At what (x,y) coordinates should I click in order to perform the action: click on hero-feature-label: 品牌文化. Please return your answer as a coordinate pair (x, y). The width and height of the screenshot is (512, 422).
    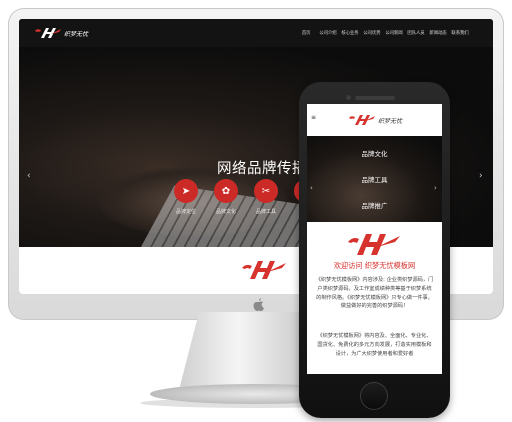
    Looking at the image, I should click on (225, 212).